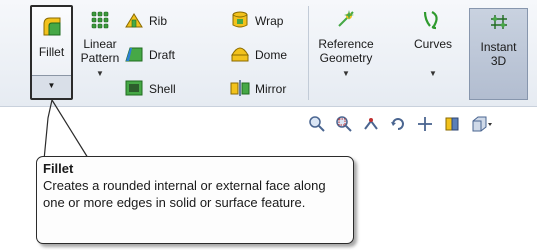 The height and width of the screenshot is (250, 537). What do you see at coordinates (58, 168) in the screenshot?
I see `tooltip-title: Fillet` at bounding box center [58, 168].